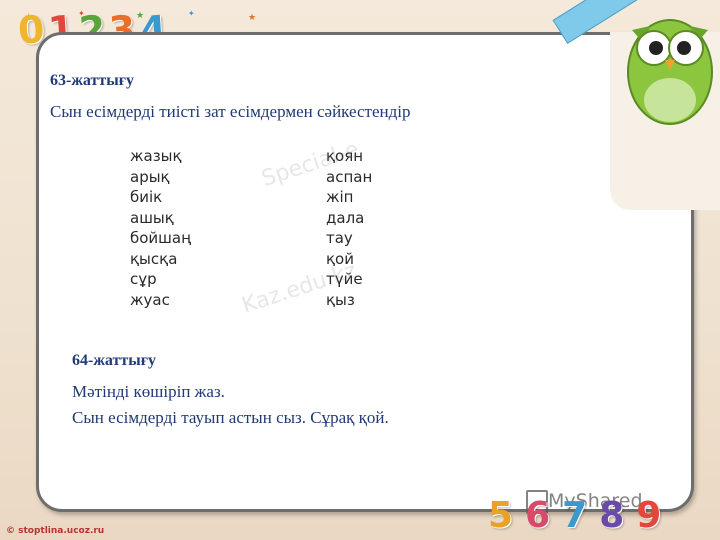  I want to click on noun-item: түйе, so click(344, 279).